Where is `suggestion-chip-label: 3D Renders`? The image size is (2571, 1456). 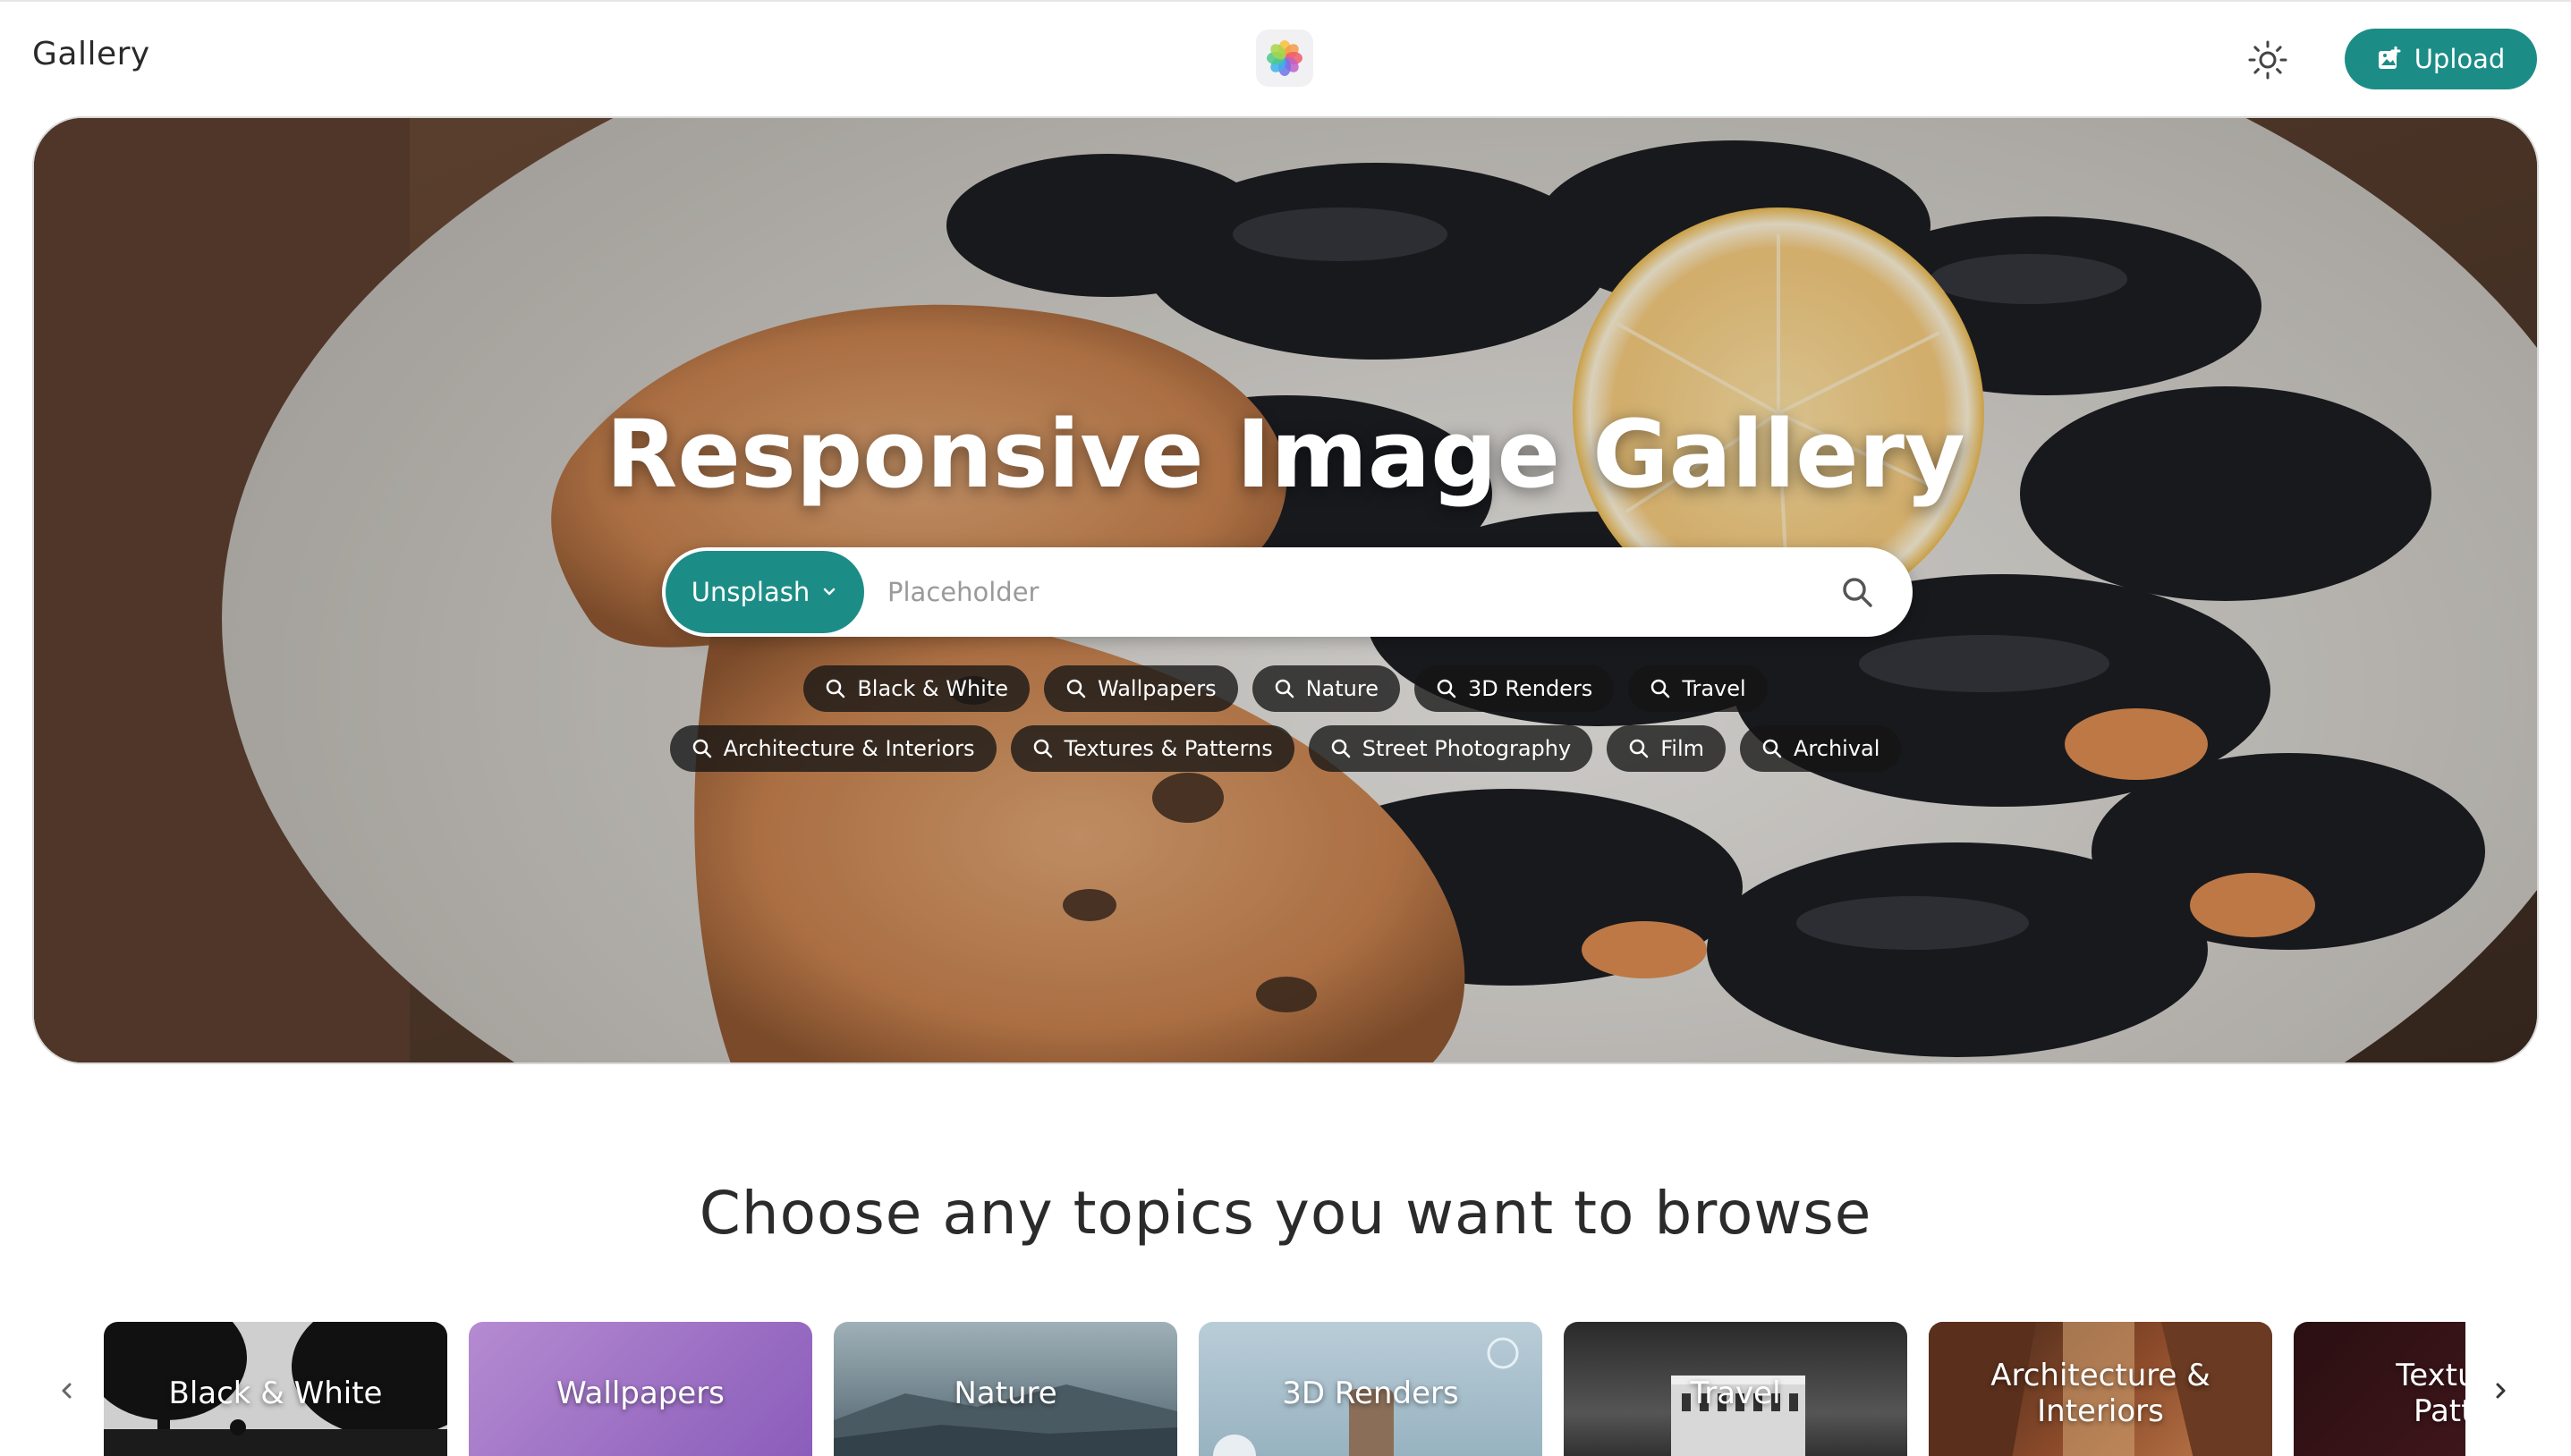 suggestion-chip-label: 3D Renders is located at coordinates (1530, 688).